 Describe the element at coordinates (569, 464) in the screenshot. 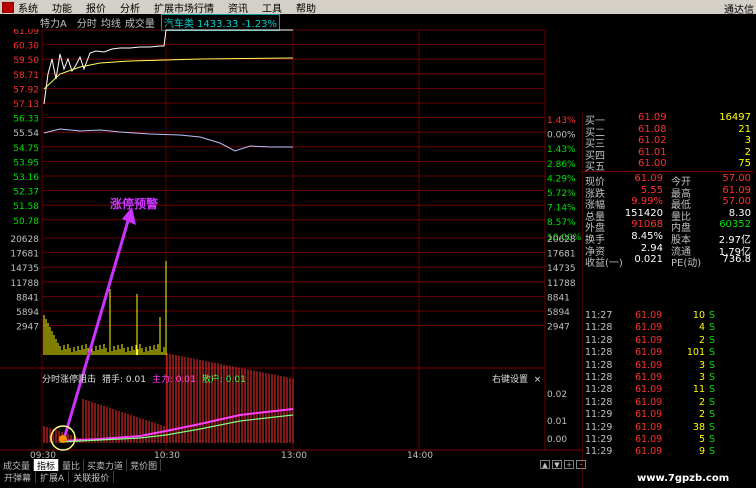

I see `plus-icon: +` at that location.